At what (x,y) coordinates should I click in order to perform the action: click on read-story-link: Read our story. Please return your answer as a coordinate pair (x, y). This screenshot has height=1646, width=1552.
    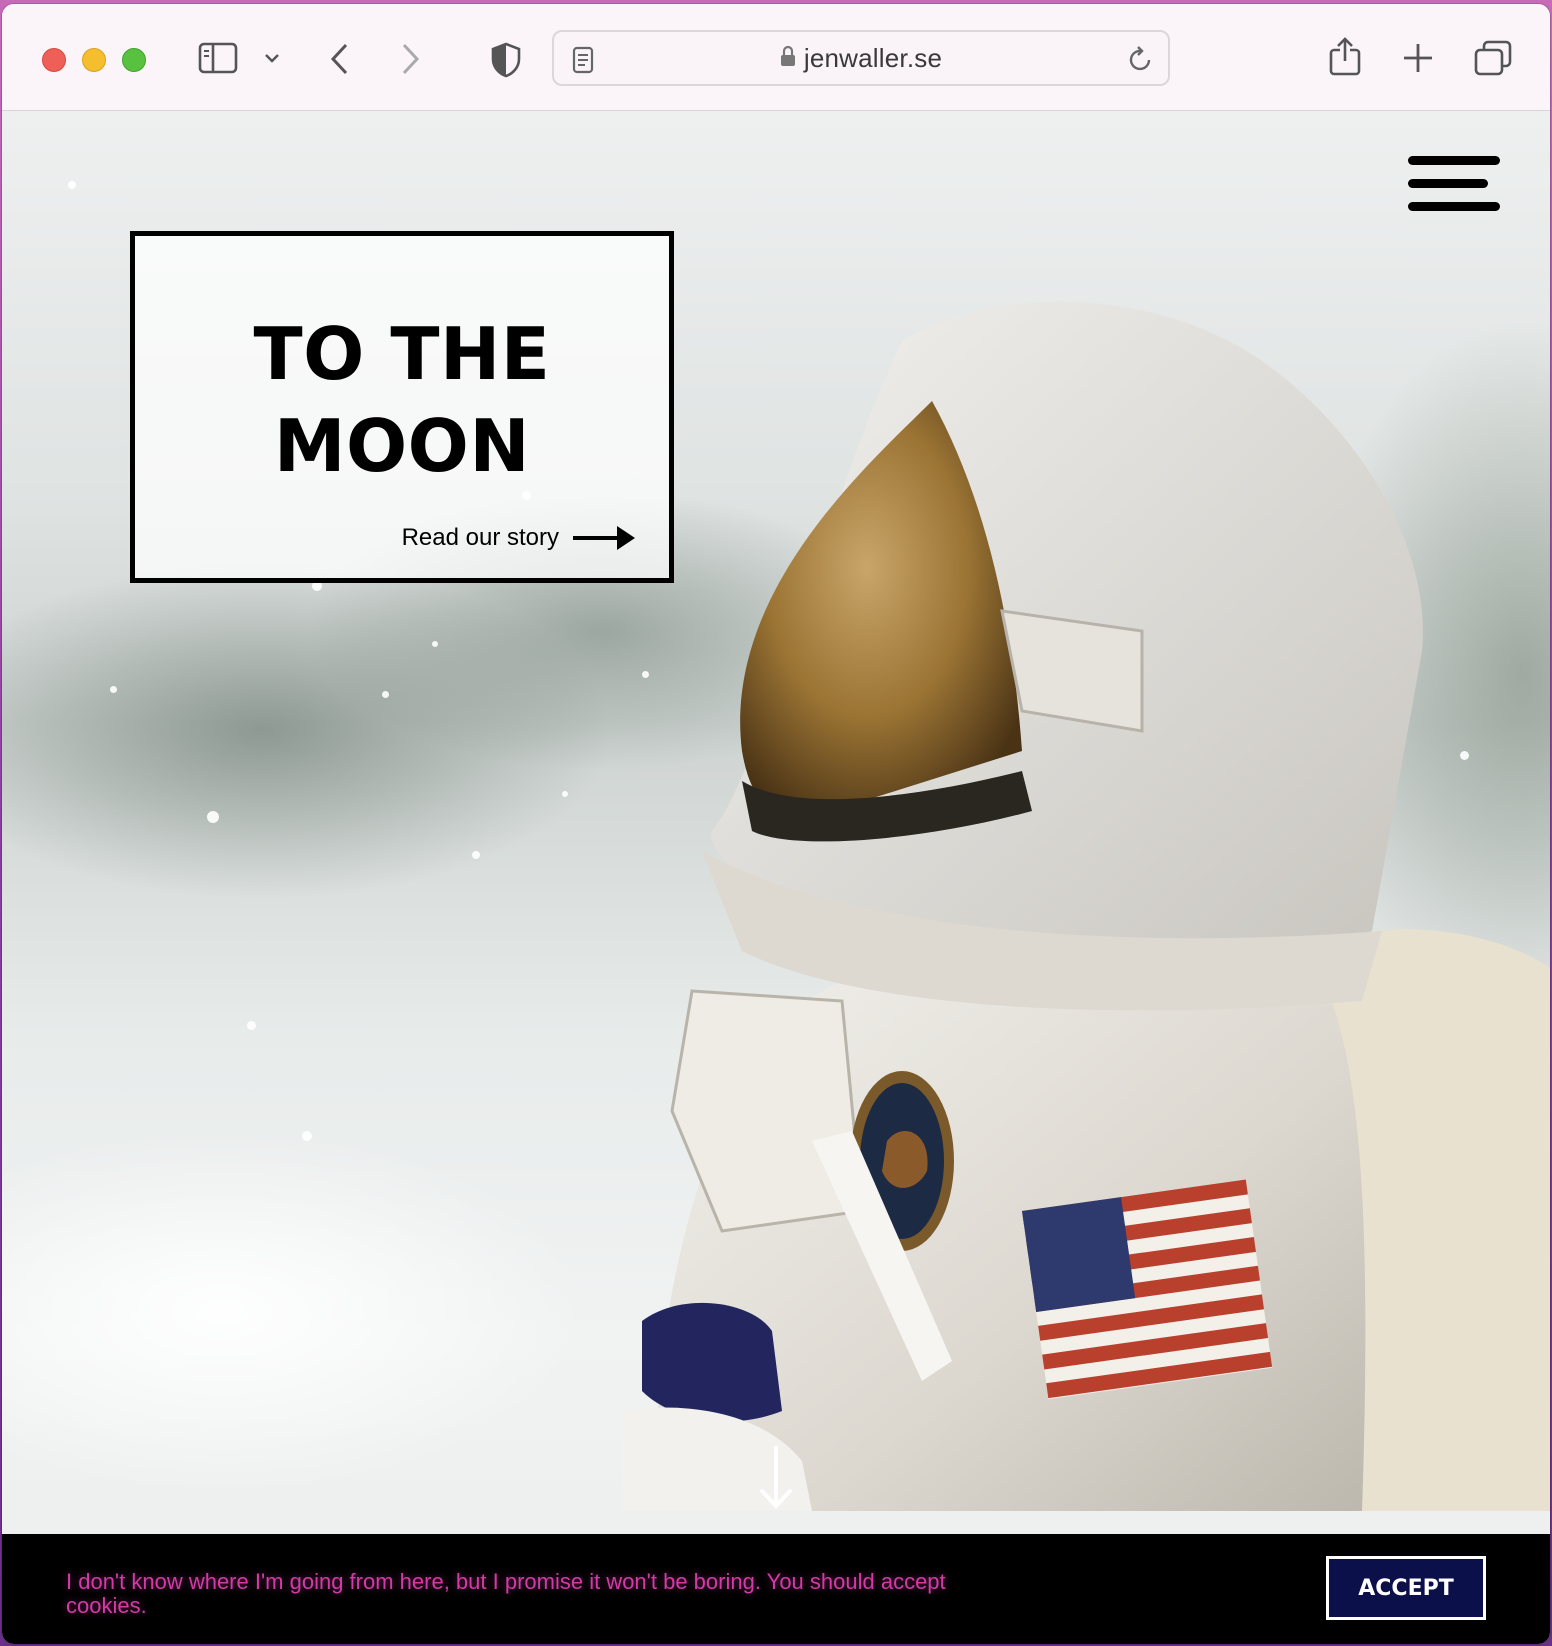
    Looking at the image, I should click on (519, 538).